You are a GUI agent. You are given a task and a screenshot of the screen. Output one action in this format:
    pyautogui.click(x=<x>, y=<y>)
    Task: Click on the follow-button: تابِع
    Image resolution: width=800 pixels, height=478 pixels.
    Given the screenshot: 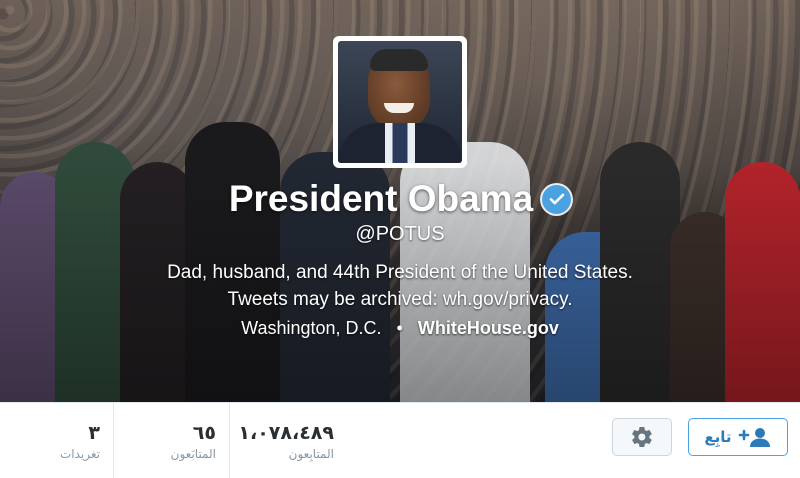 What is the action you would take?
    pyautogui.click(x=738, y=437)
    